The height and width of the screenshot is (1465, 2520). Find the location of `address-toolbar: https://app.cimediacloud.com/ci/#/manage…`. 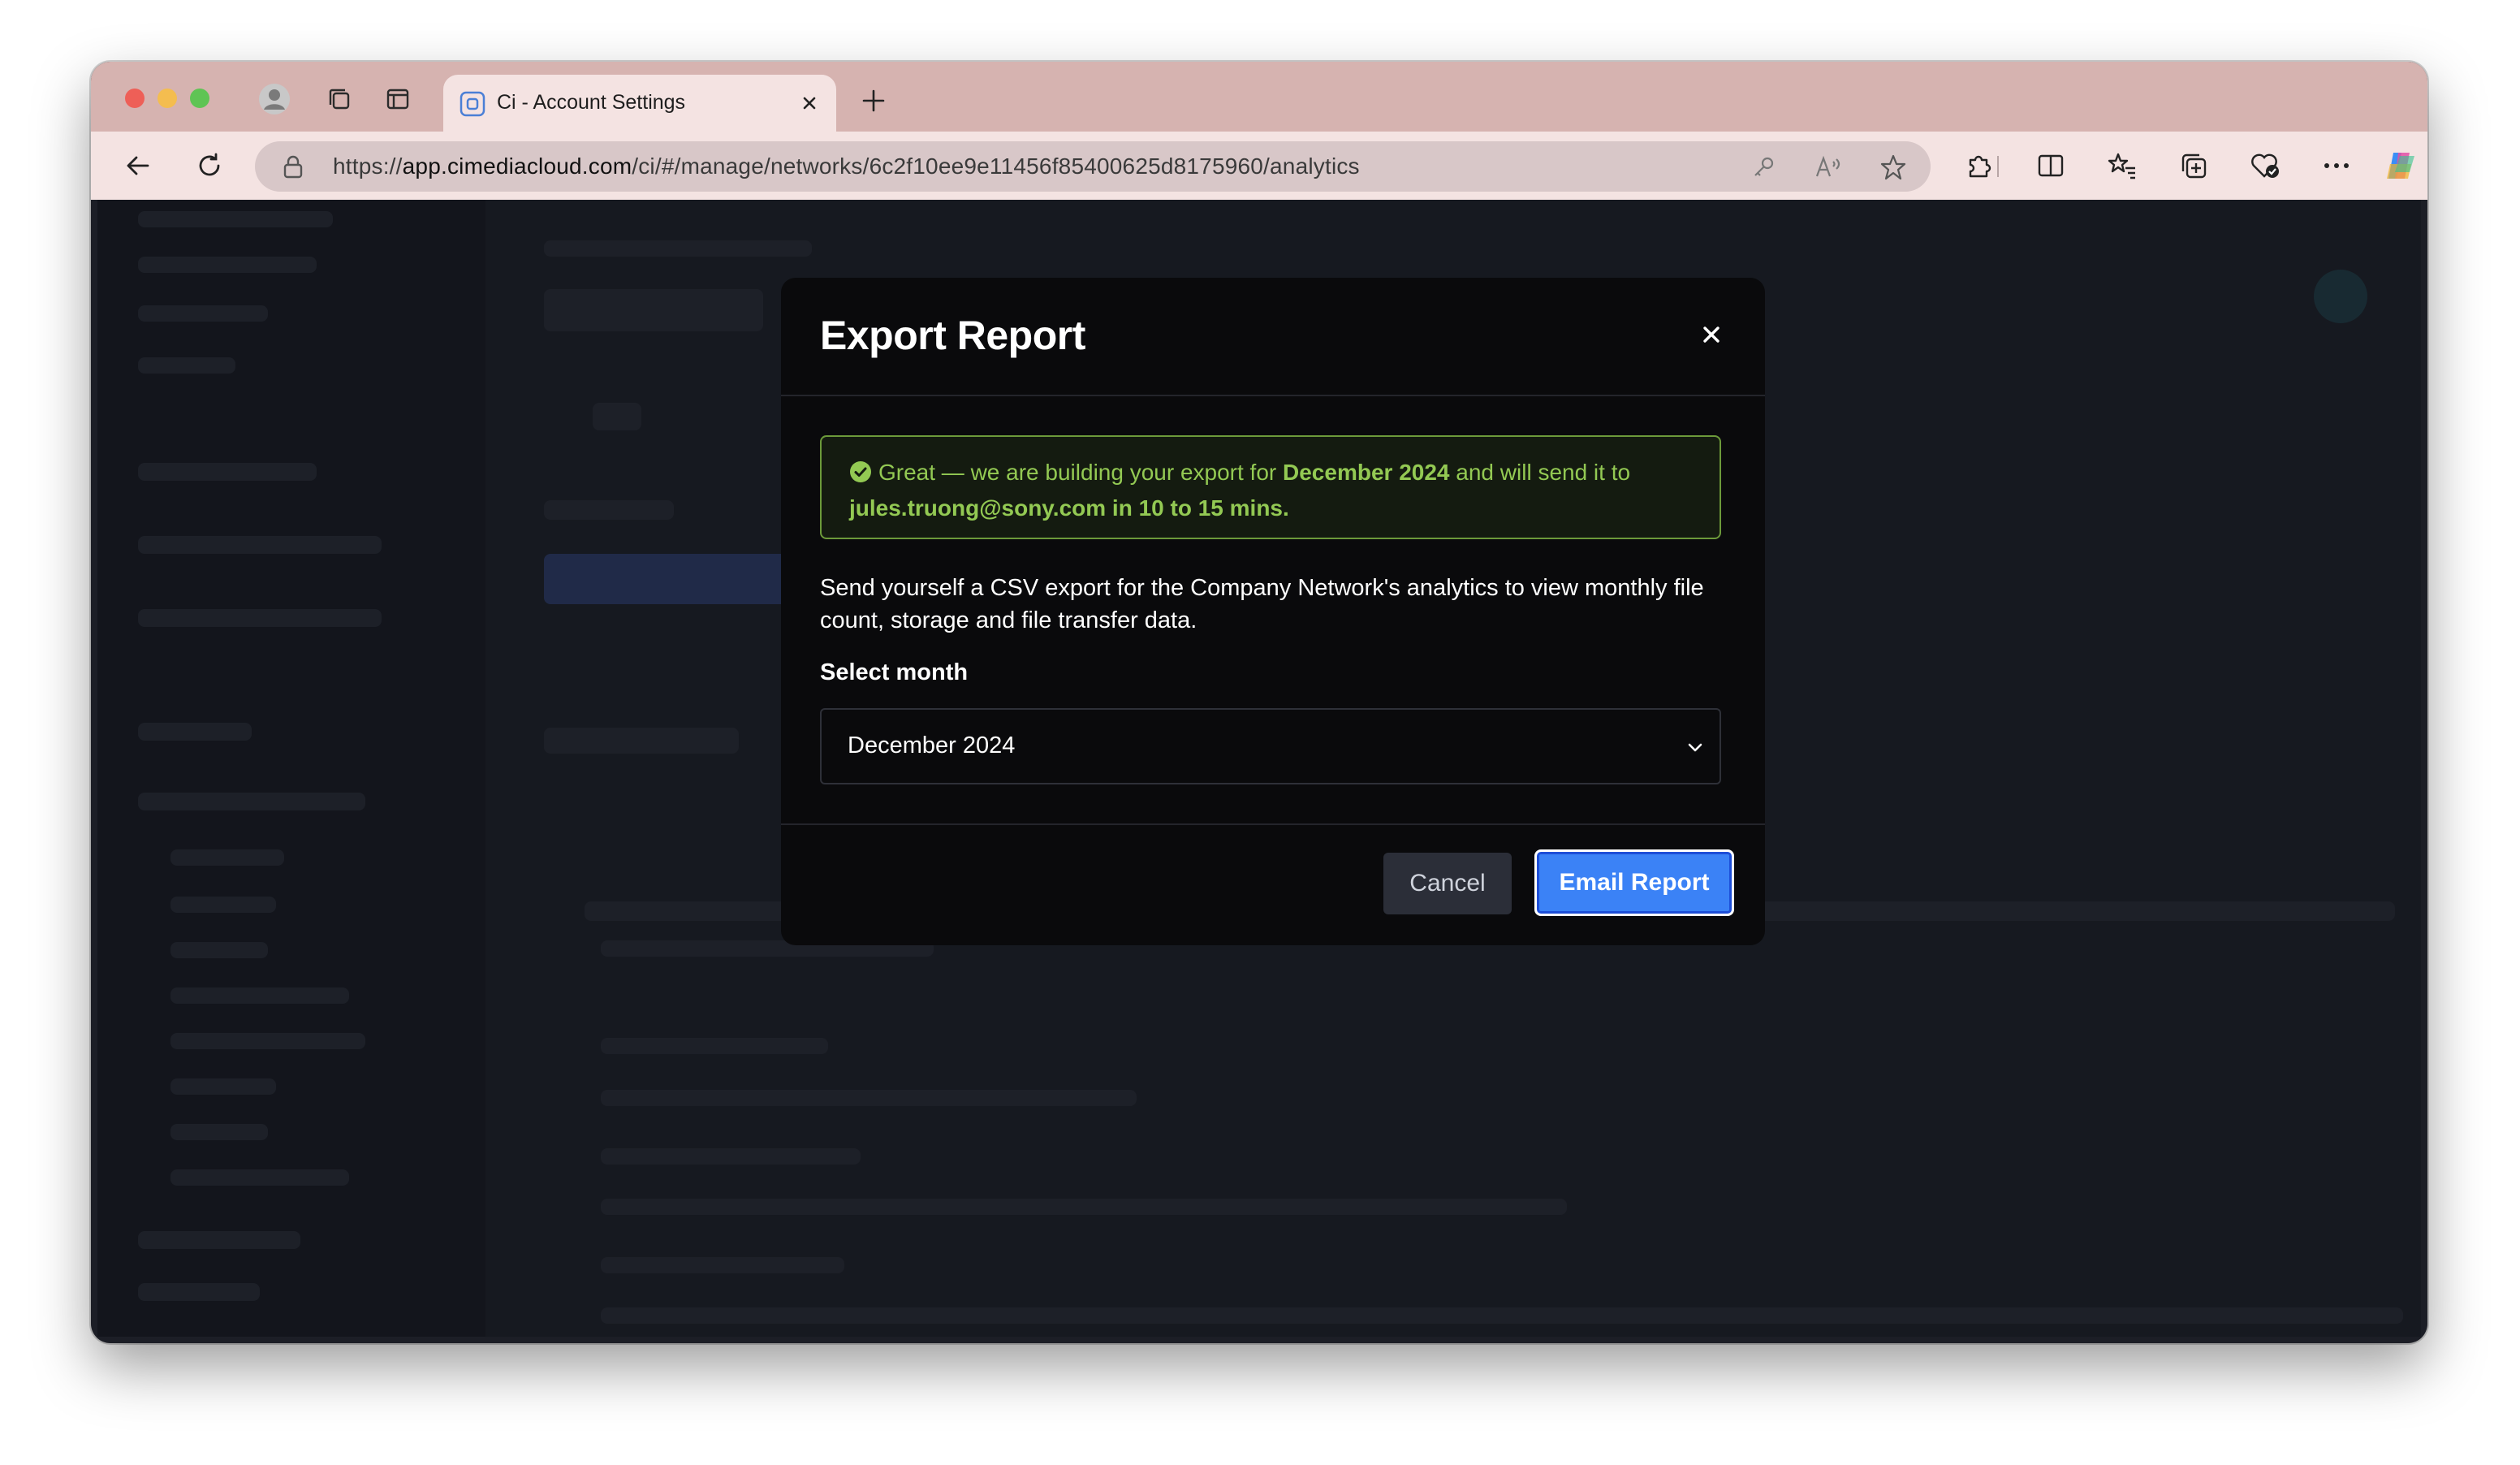

address-toolbar: https://app.cimediacloud.com/ci/#/manage… is located at coordinates (1259, 166).